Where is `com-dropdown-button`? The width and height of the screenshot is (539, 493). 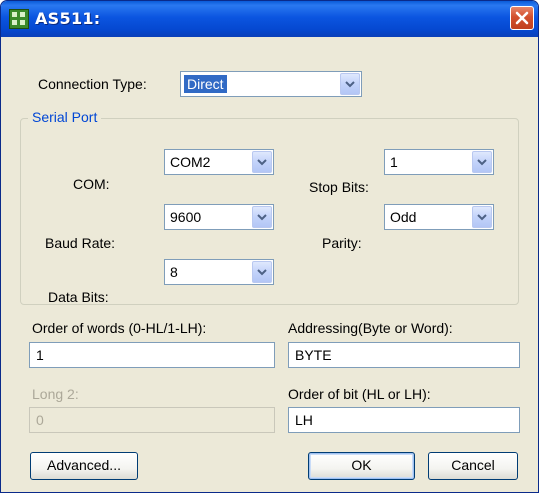 com-dropdown-button is located at coordinates (262, 162).